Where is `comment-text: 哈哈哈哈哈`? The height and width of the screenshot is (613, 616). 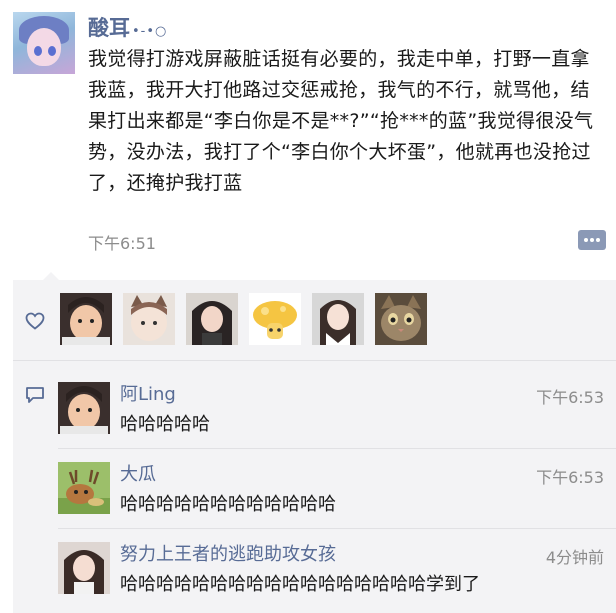
comment-text: 哈哈哈哈哈 is located at coordinates (165, 423).